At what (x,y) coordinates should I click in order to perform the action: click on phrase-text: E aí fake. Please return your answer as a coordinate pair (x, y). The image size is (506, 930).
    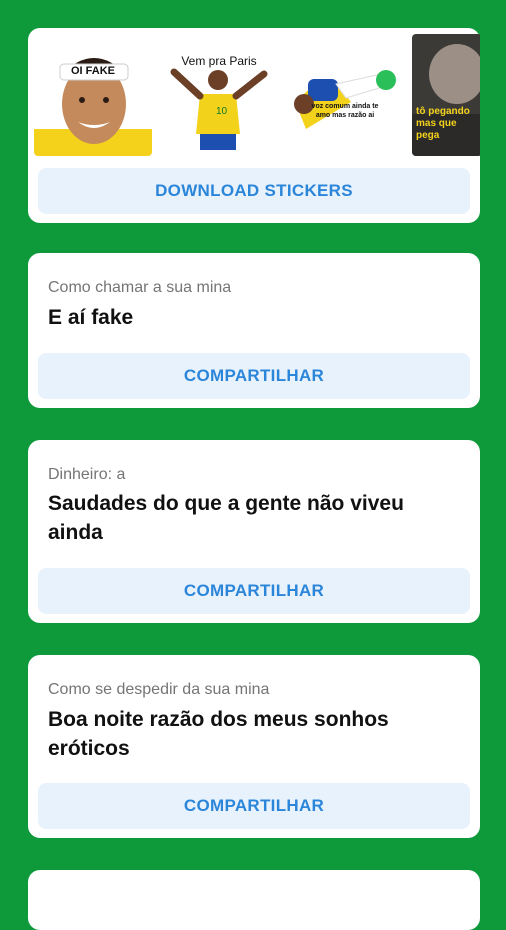
    Looking at the image, I should click on (91, 317).